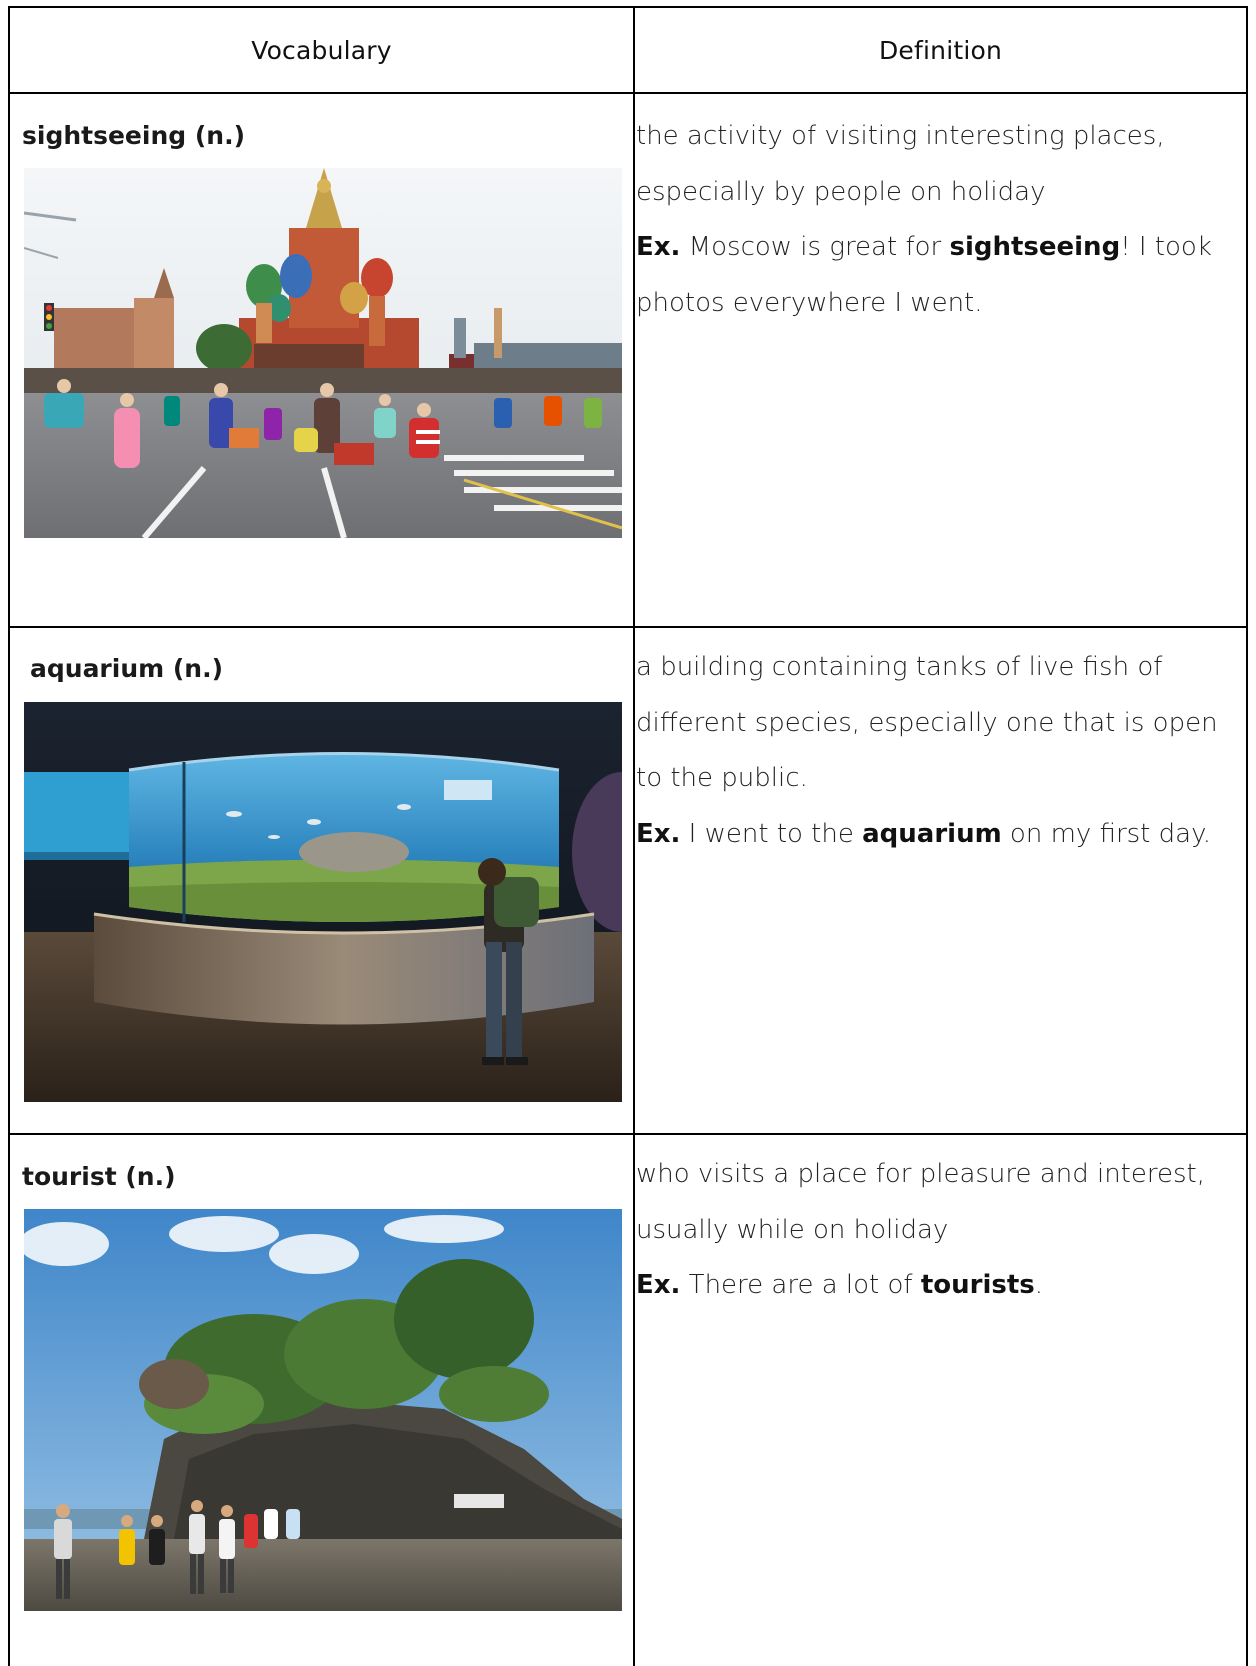  I want to click on header-row-divider, so click(628, 93).